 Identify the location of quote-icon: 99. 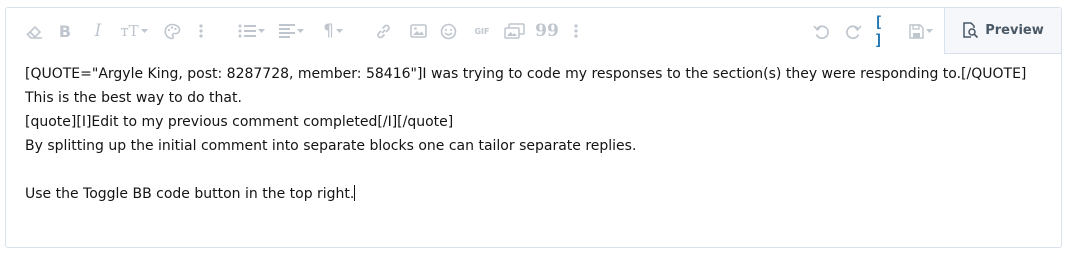
(547, 31).